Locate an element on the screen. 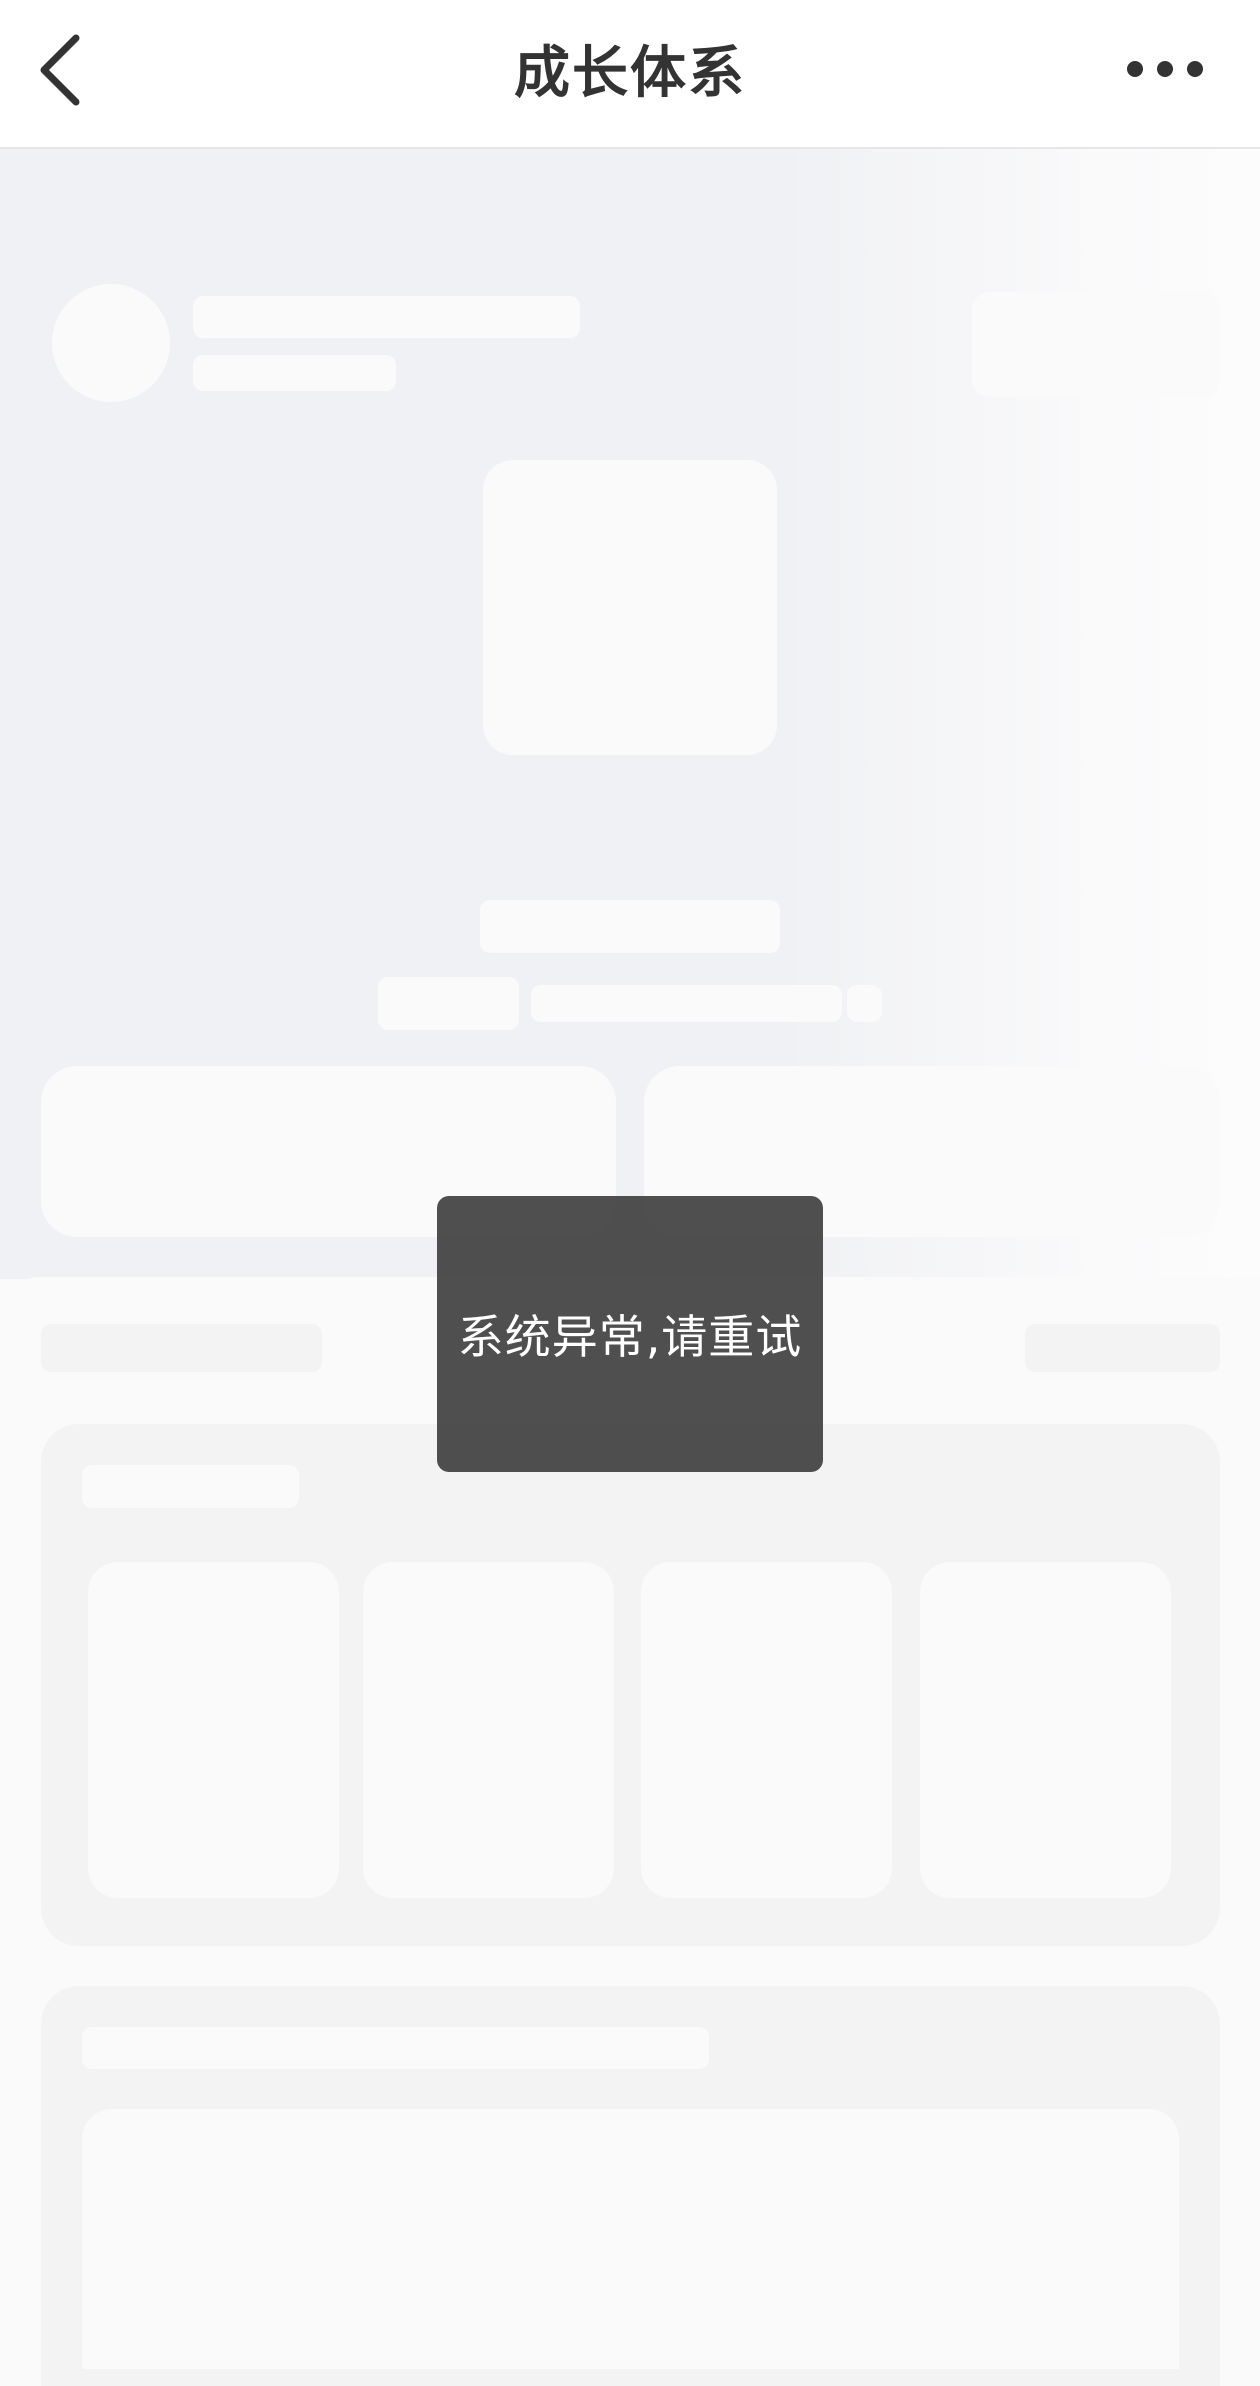  back-button is located at coordinates (62, 70).